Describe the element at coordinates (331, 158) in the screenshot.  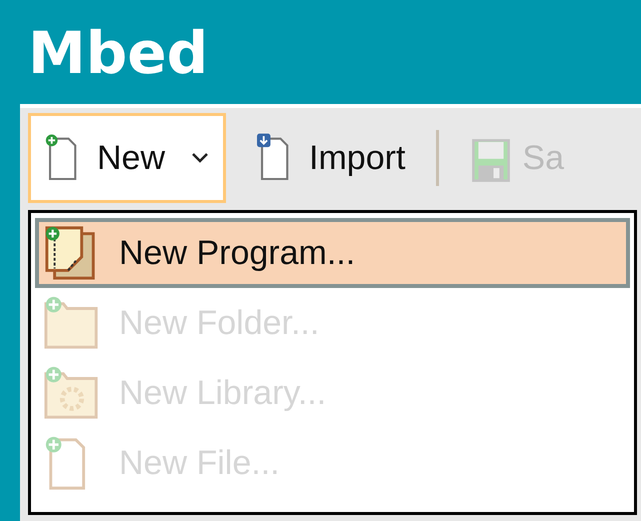
I see `import-button: Import` at that location.